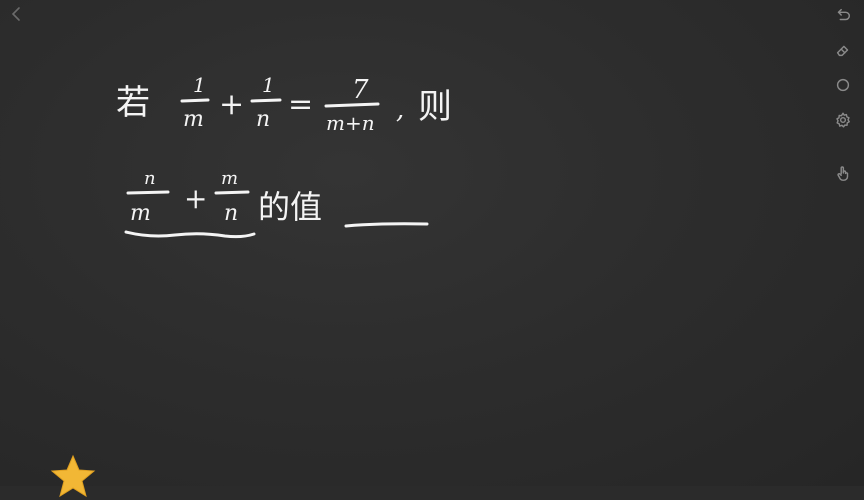 The height and width of the screenshot is (500, 864). What do you see at coordinates (843, 100) in the screenshot?
I see `side-toolbar` at bounding box center [843, 100].